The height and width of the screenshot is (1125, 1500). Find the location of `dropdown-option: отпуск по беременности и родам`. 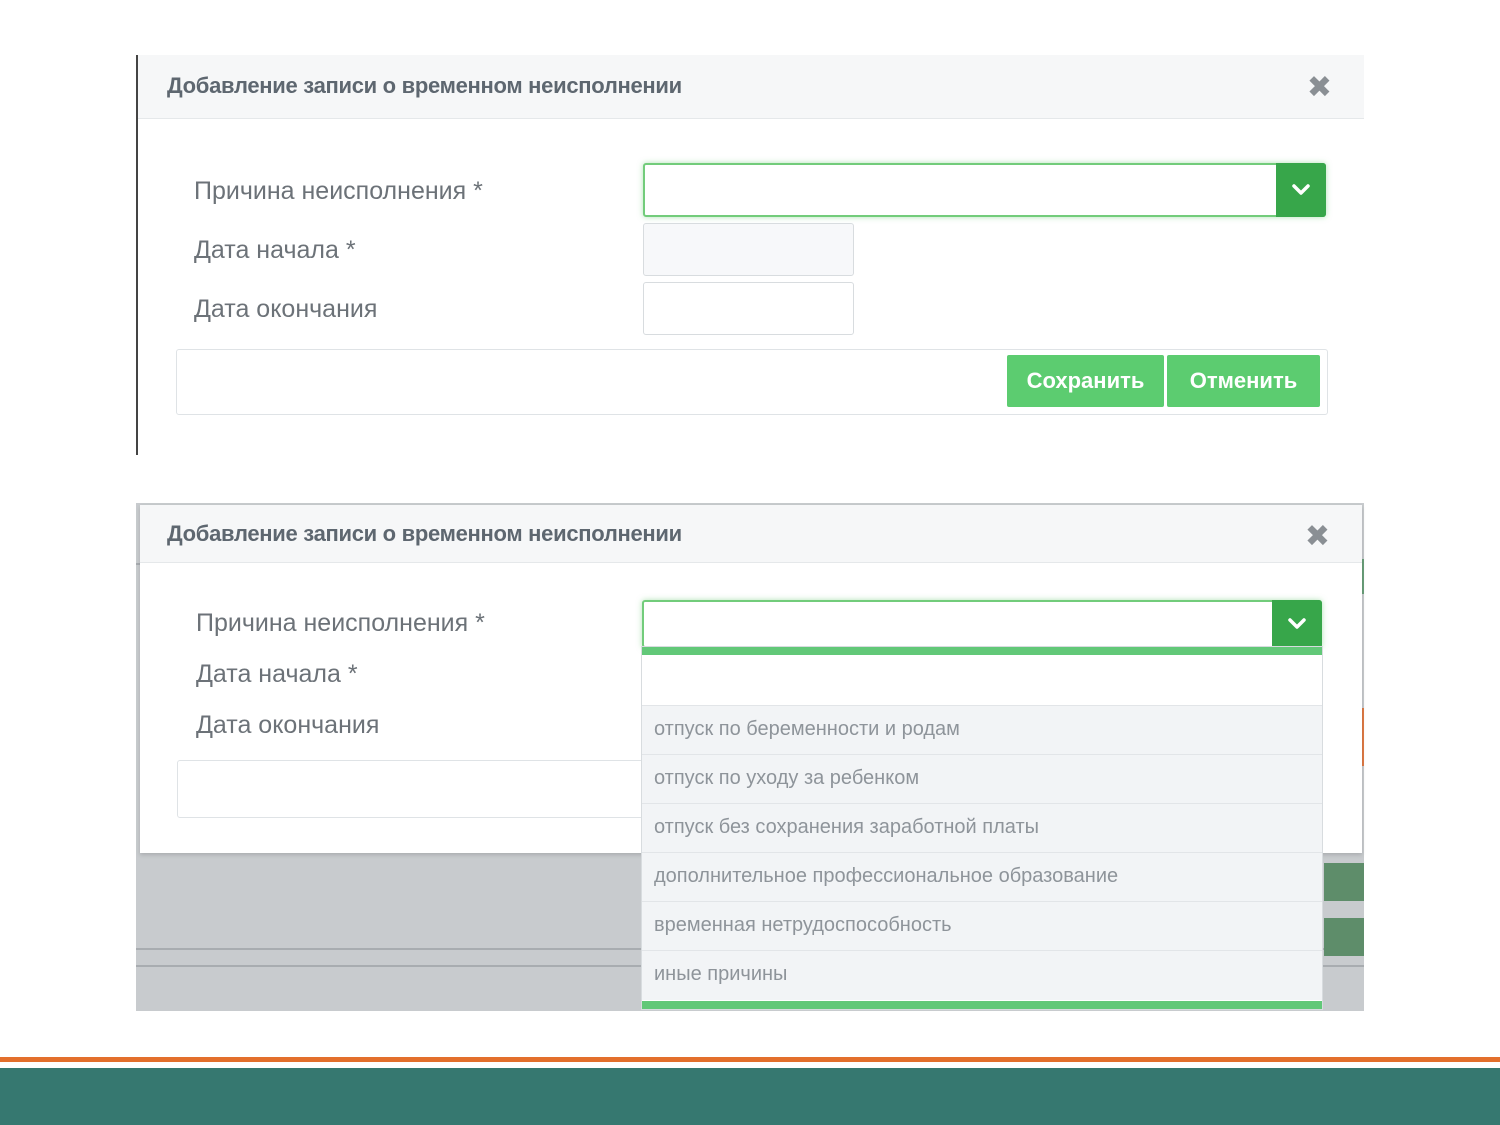

dropdown-option: отпуск по беременности и родам is located at coordinates (982, 730).